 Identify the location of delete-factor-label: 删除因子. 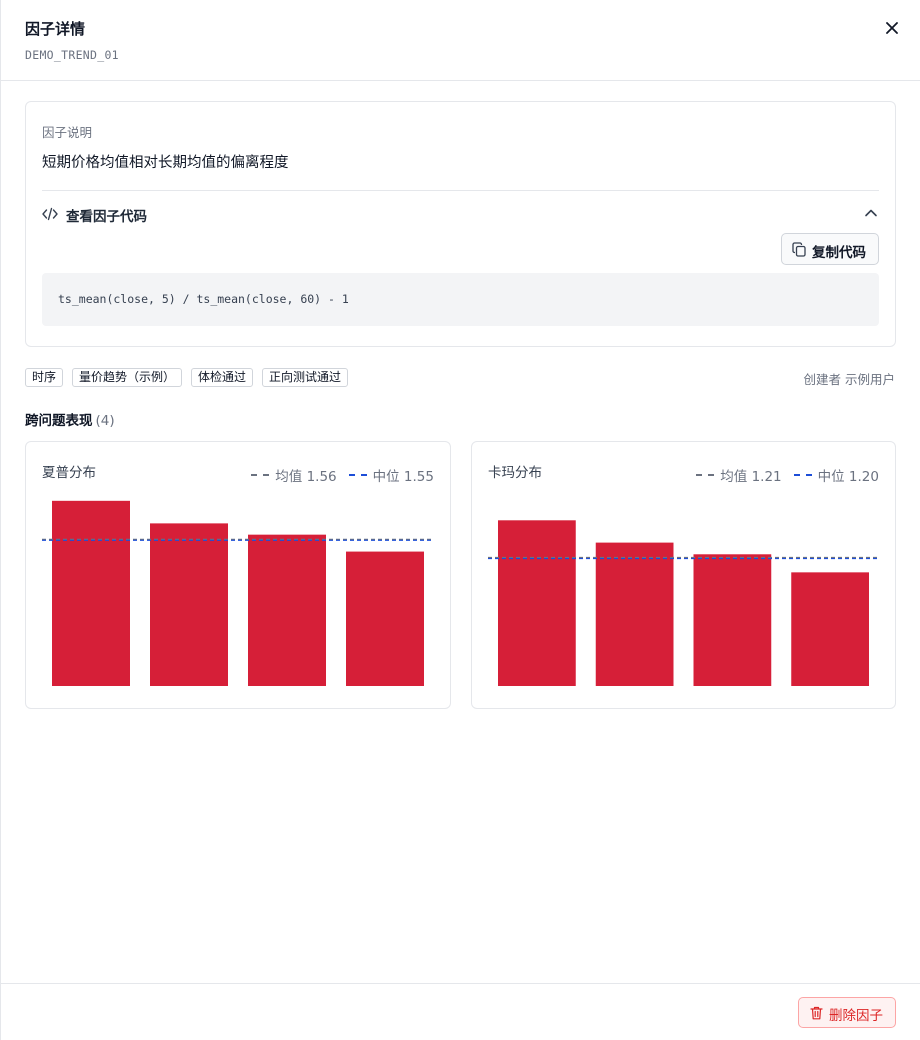
(856, 1016).